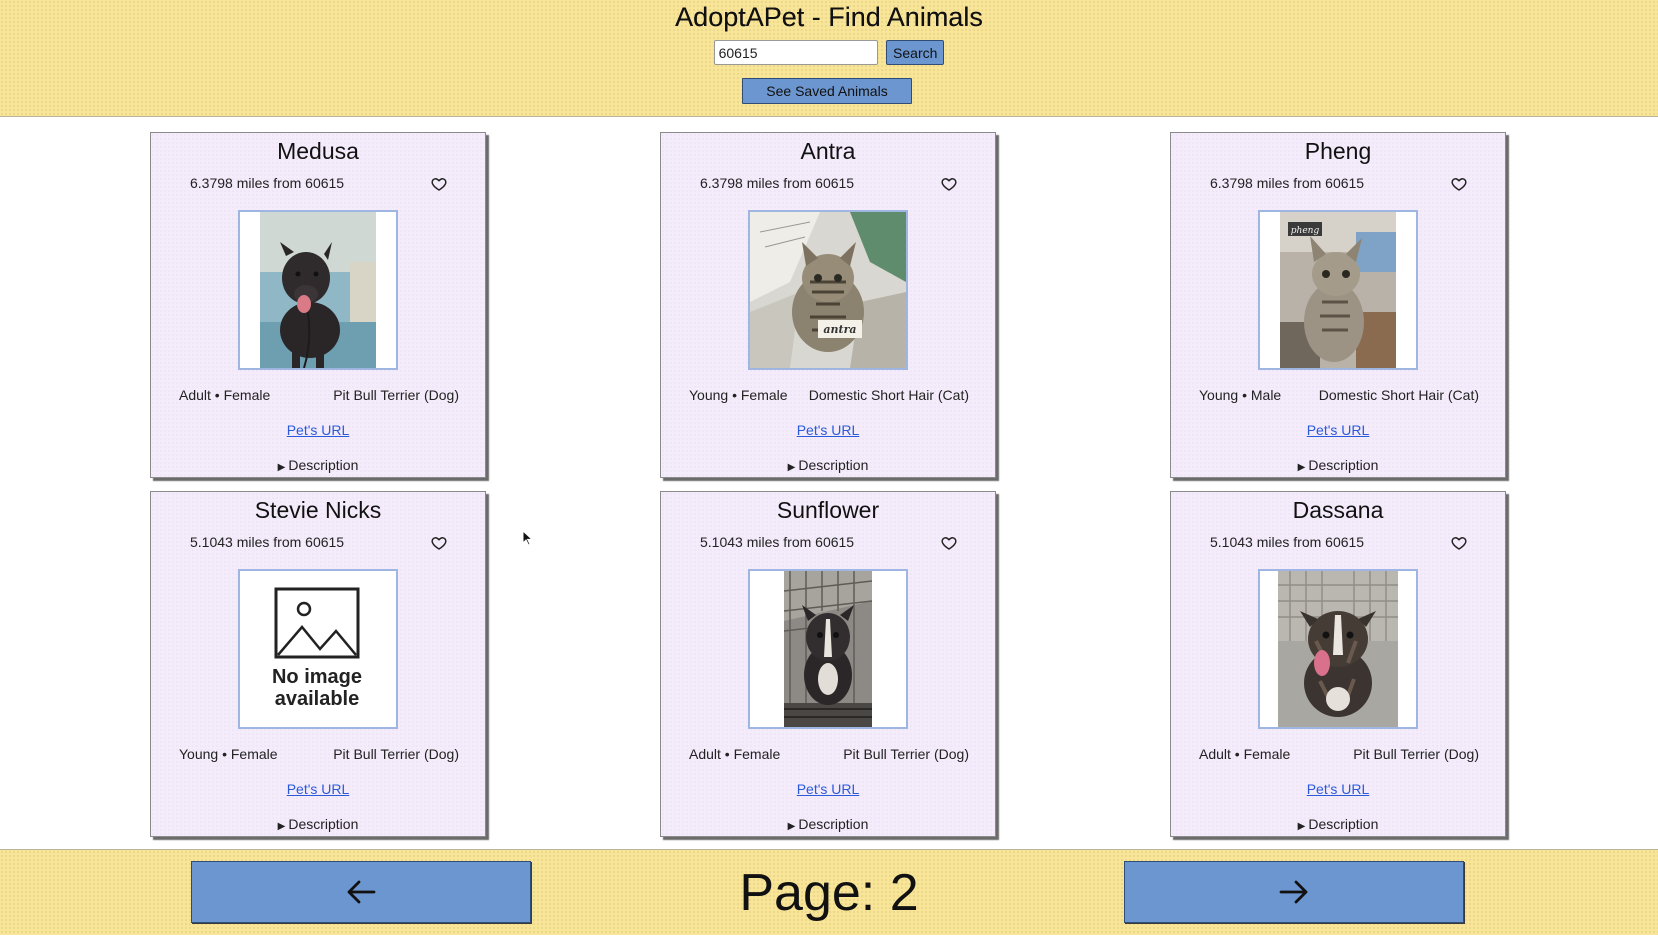  What do you see at coordinates (1338, 510) in the screenshot?
I see `pet-name: Dassana` at bounding box center [1338, 510].